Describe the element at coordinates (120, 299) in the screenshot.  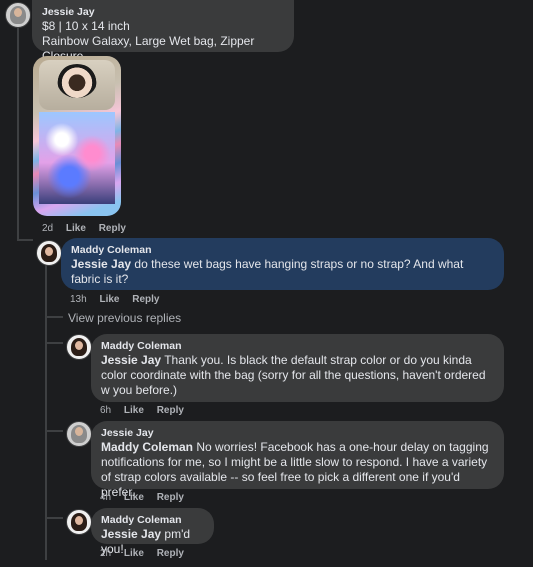
I see `comment-actions: 13h Like Reply` at that location.